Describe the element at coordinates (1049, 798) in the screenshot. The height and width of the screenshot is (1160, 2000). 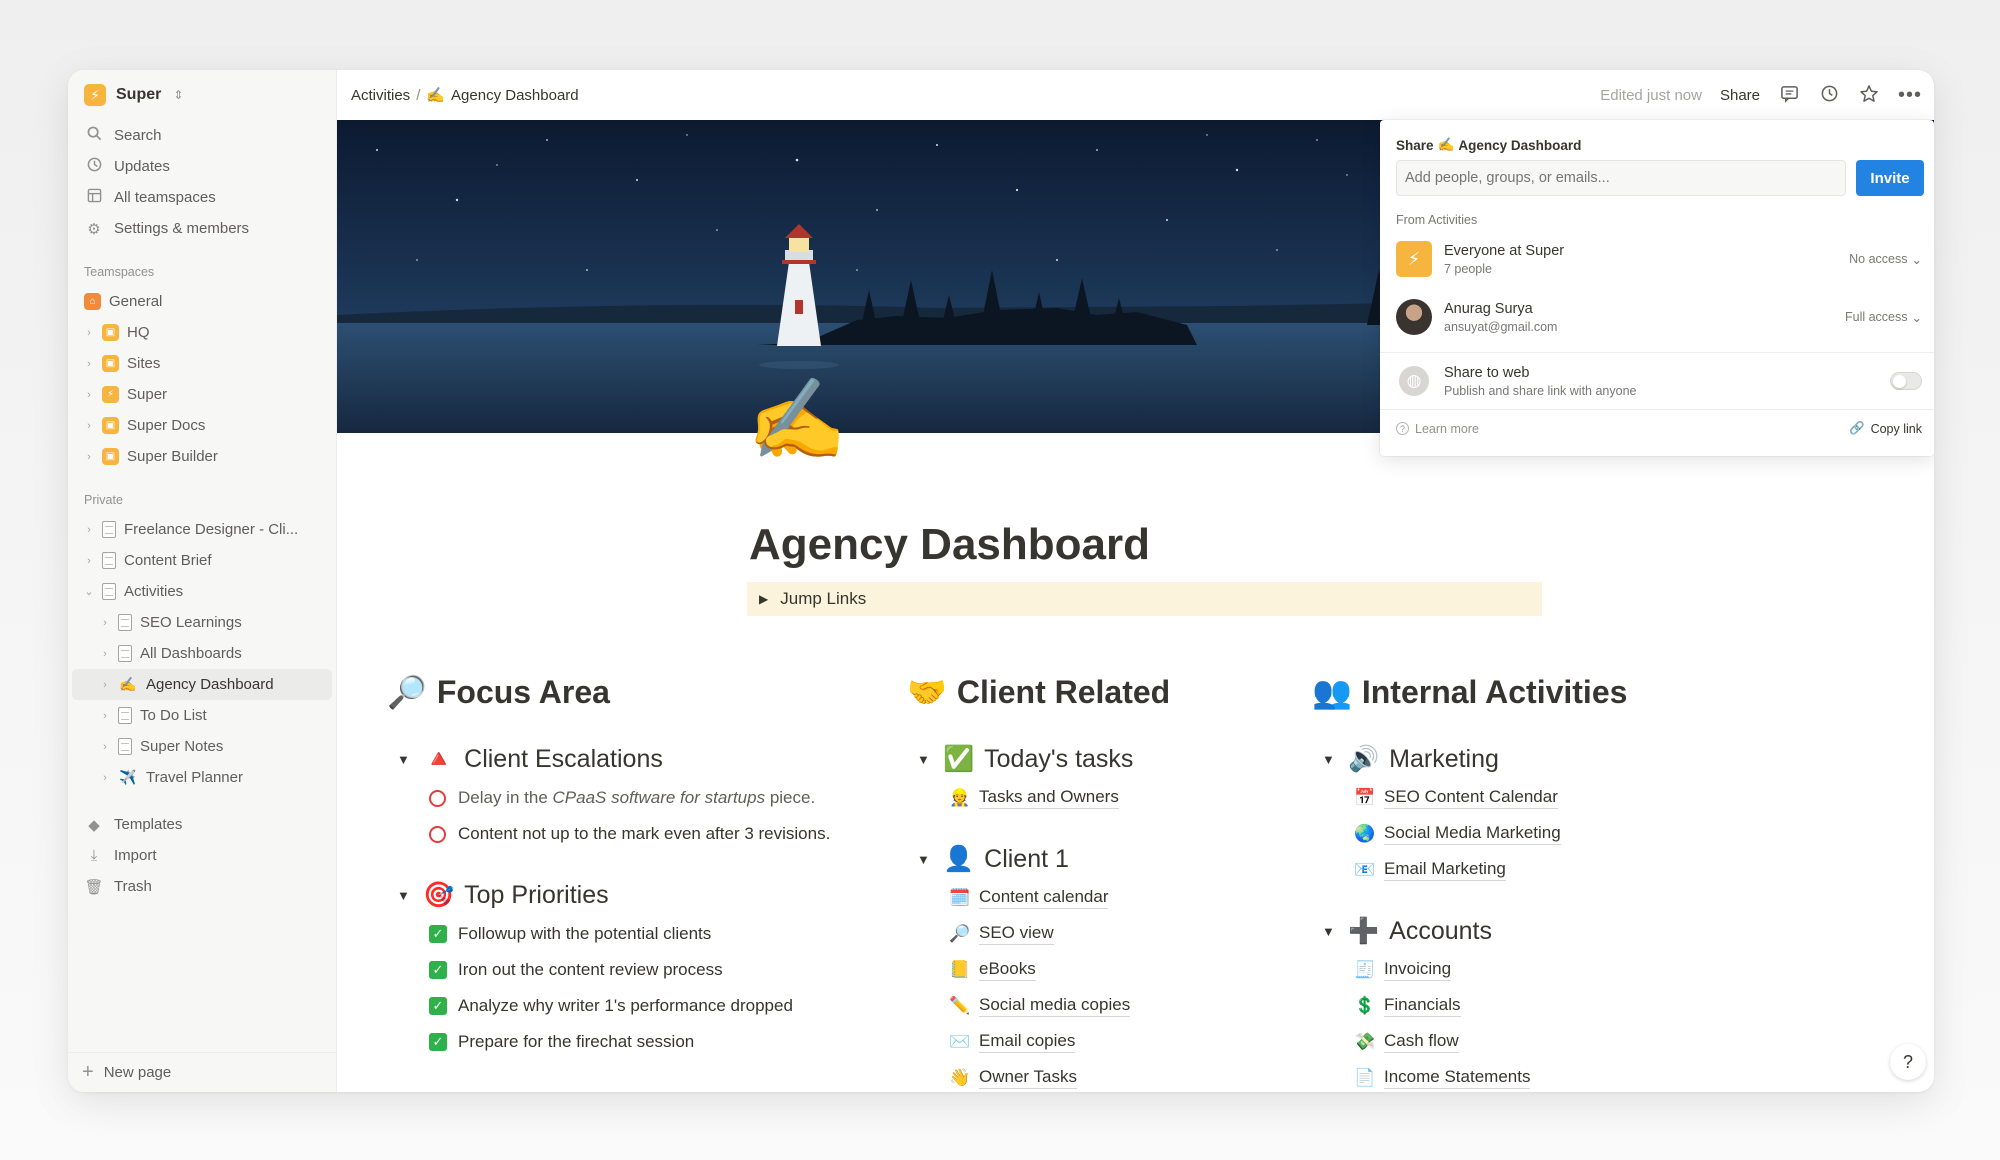
I see `page-link: Tasks and Owners` at that location.